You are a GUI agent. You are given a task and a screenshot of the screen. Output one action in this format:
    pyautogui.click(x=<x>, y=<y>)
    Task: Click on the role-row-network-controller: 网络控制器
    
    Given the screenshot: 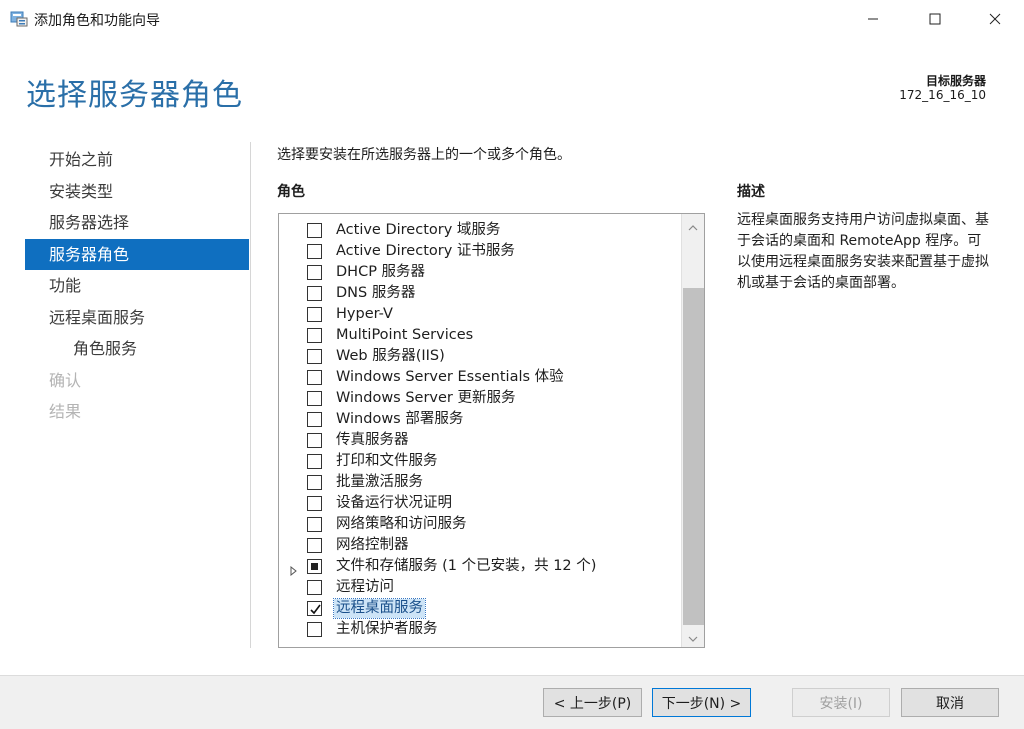 What is the action you would take?
    pyautogui.click(x=480, y=545)
    